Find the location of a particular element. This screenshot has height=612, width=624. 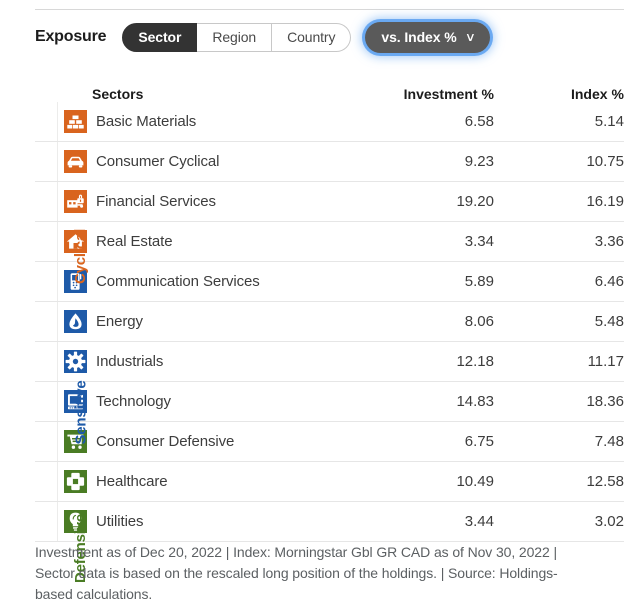

sector-cell: Energy is located at coordinates (210, 321).